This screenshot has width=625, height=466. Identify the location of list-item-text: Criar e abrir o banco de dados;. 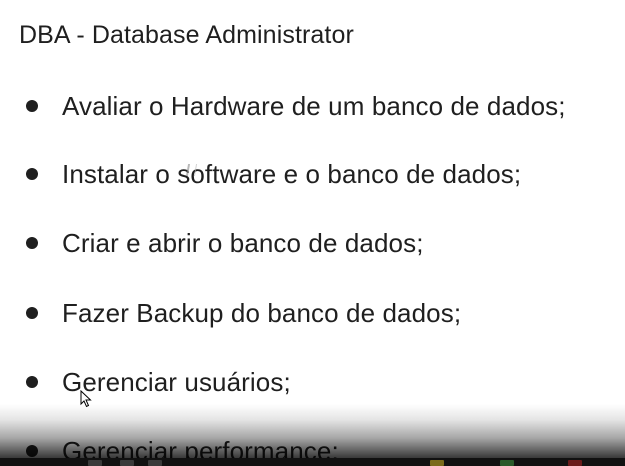
(243, 243).